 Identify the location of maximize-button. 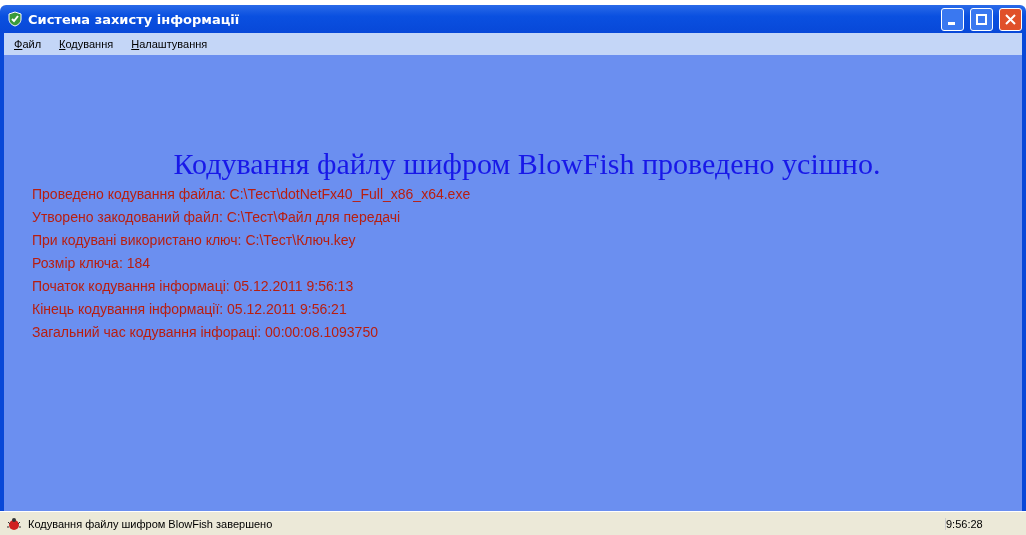
(981, 19).